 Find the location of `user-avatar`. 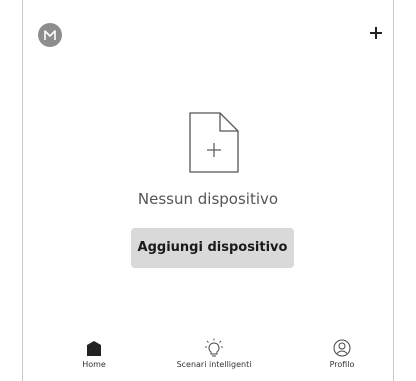

user-avatar is located at coordinates (50, 35).